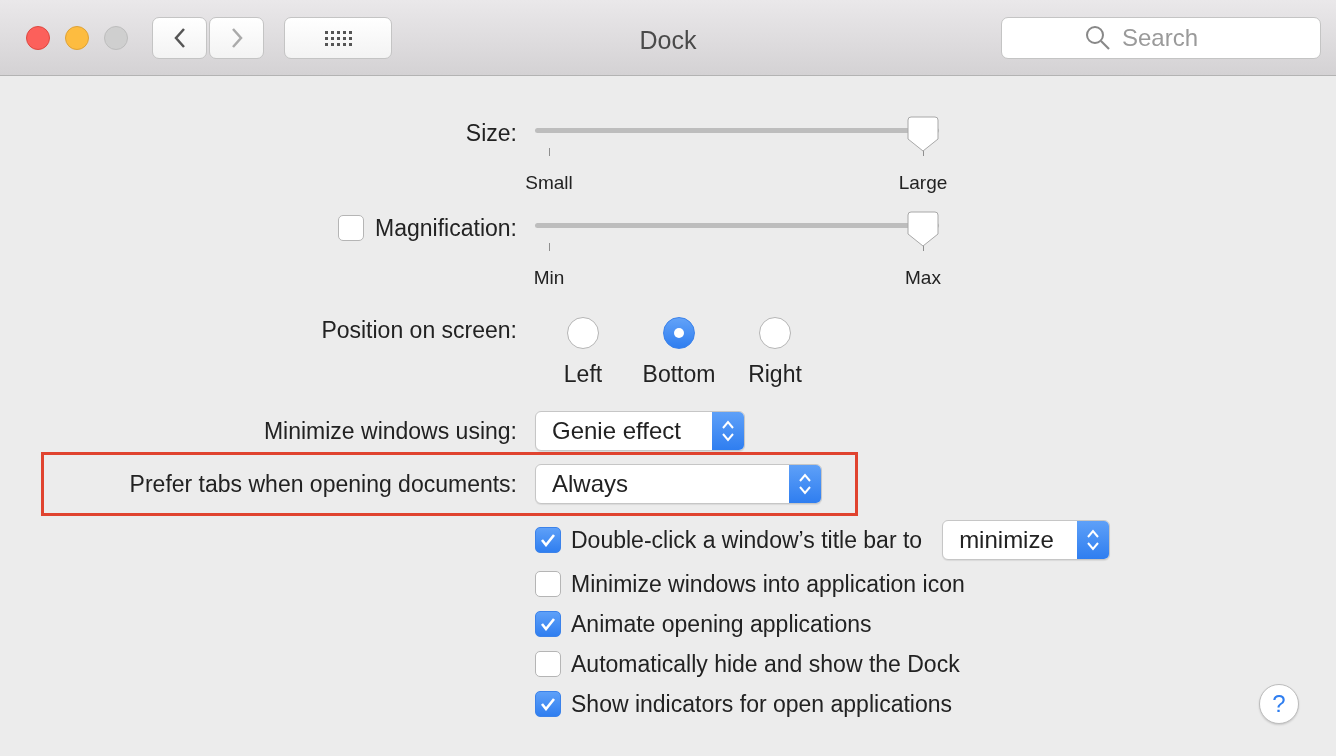 The width and height of the screenshot is (1336, 756). What do you see at coordinates (775, 374) in the screenshot?
I see `radio-label: Right` at bounding box center [775, 374].